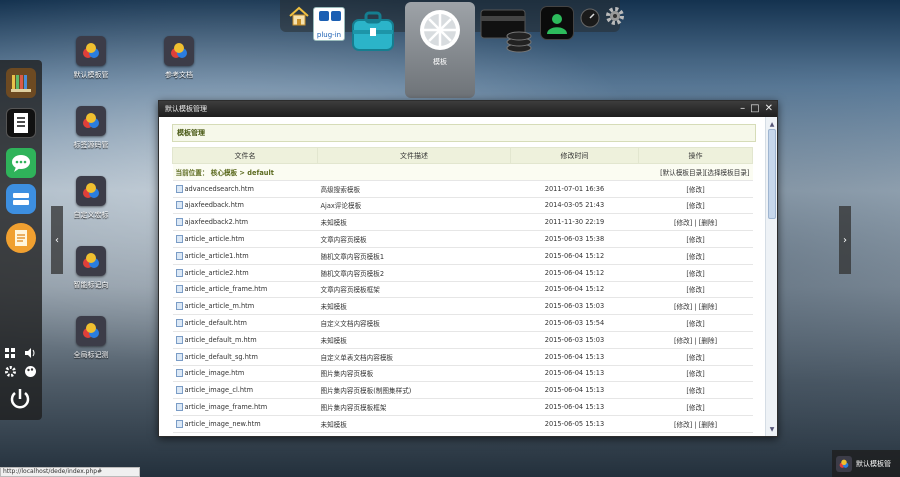 Image resolution: width=900 pixels, height=477 pixels. I want to click on select-dir-link: [选择模板目录], so click(727, 173).